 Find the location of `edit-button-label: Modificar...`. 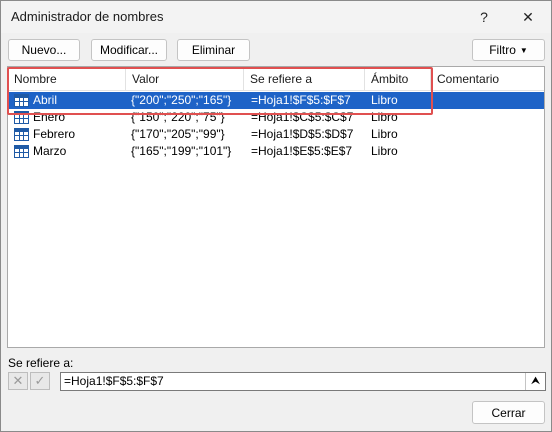

edit-button-label: Modificar... is located at coordinates (129, 50).